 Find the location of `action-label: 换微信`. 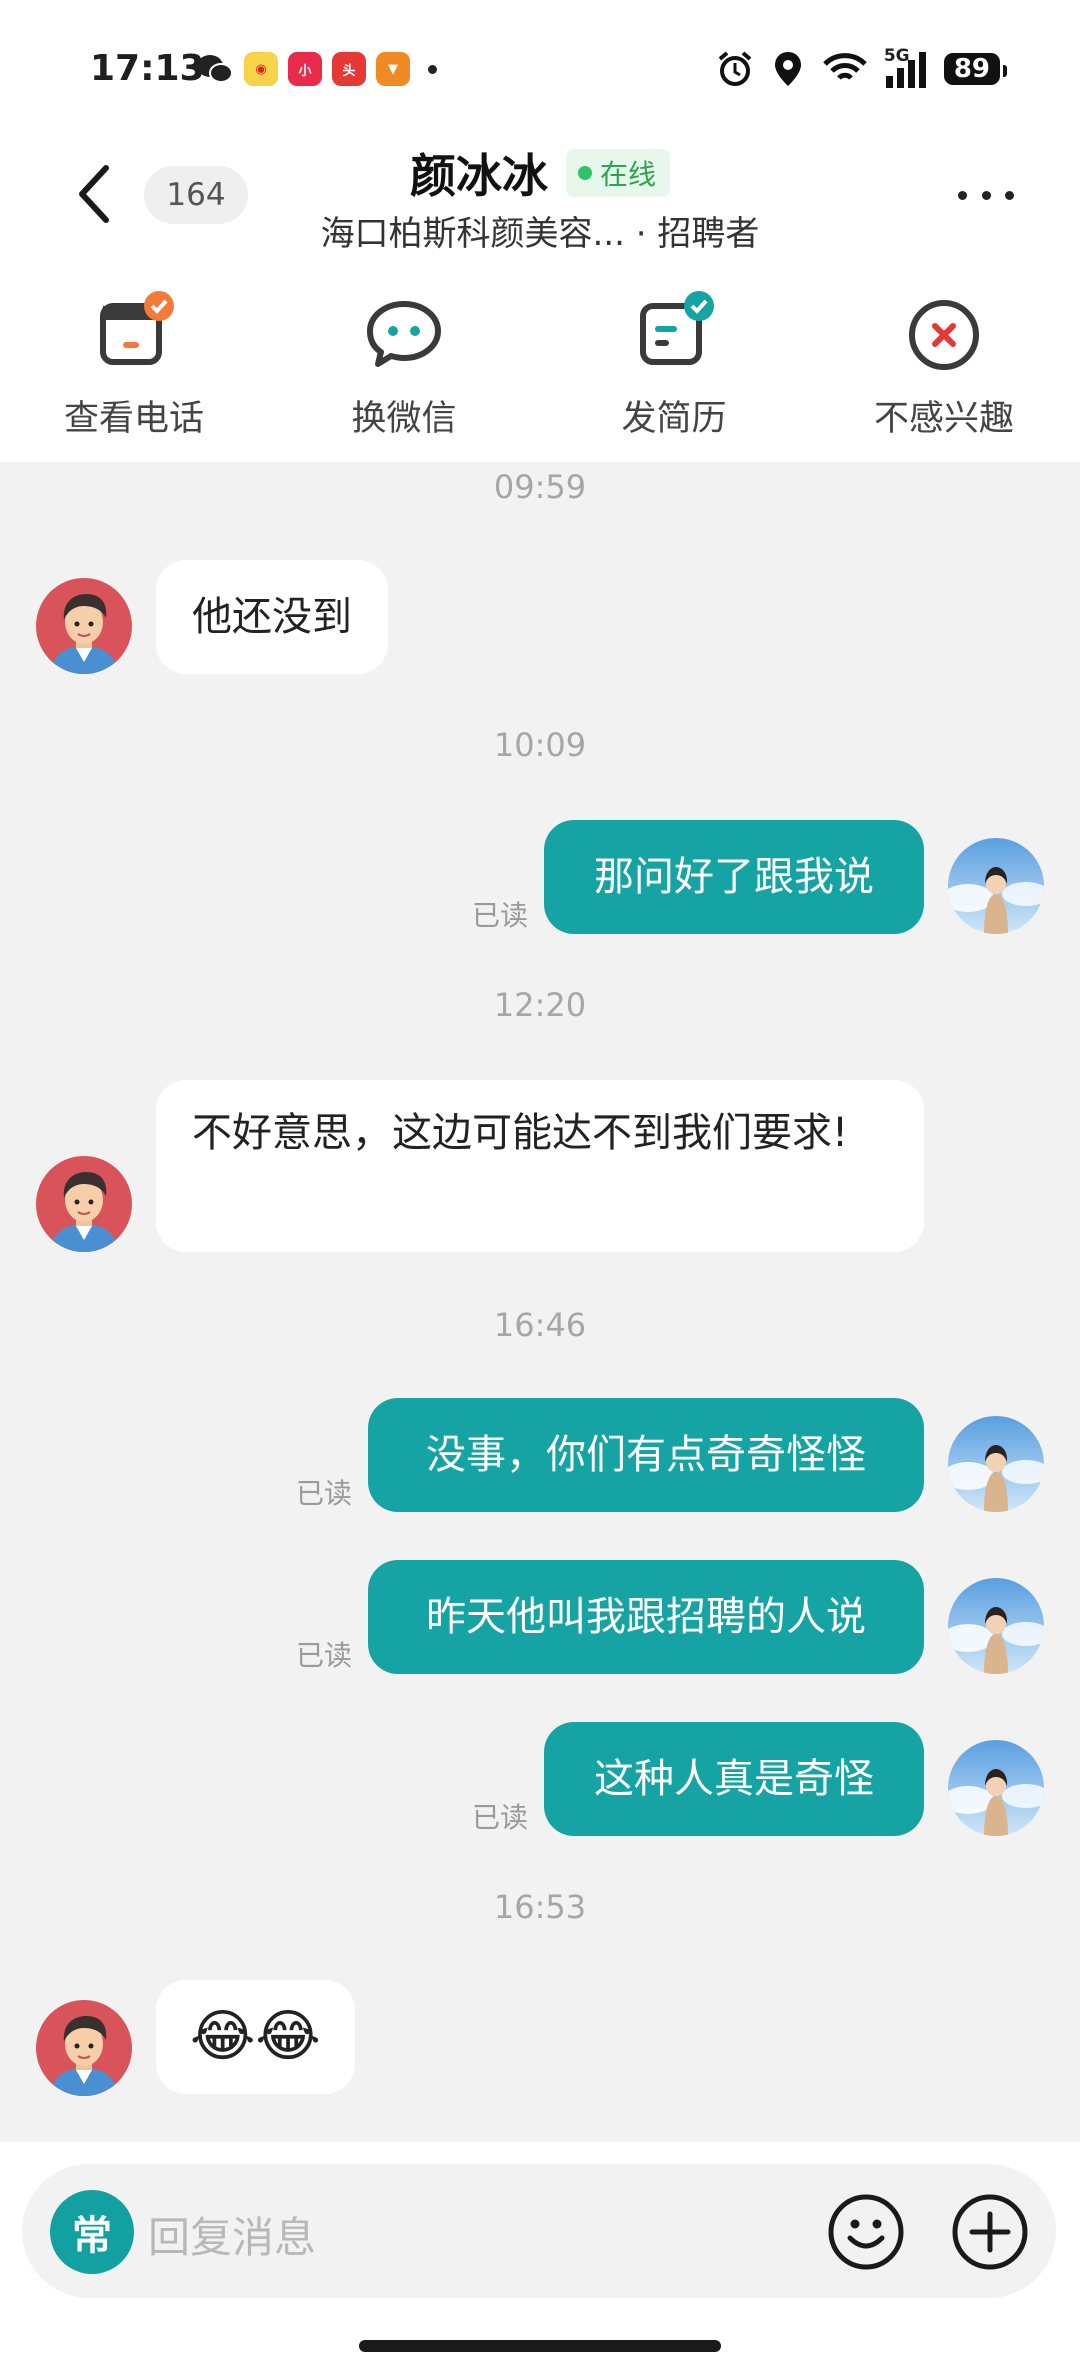

action-label: 换微信 is located at coordinates (404, 419).